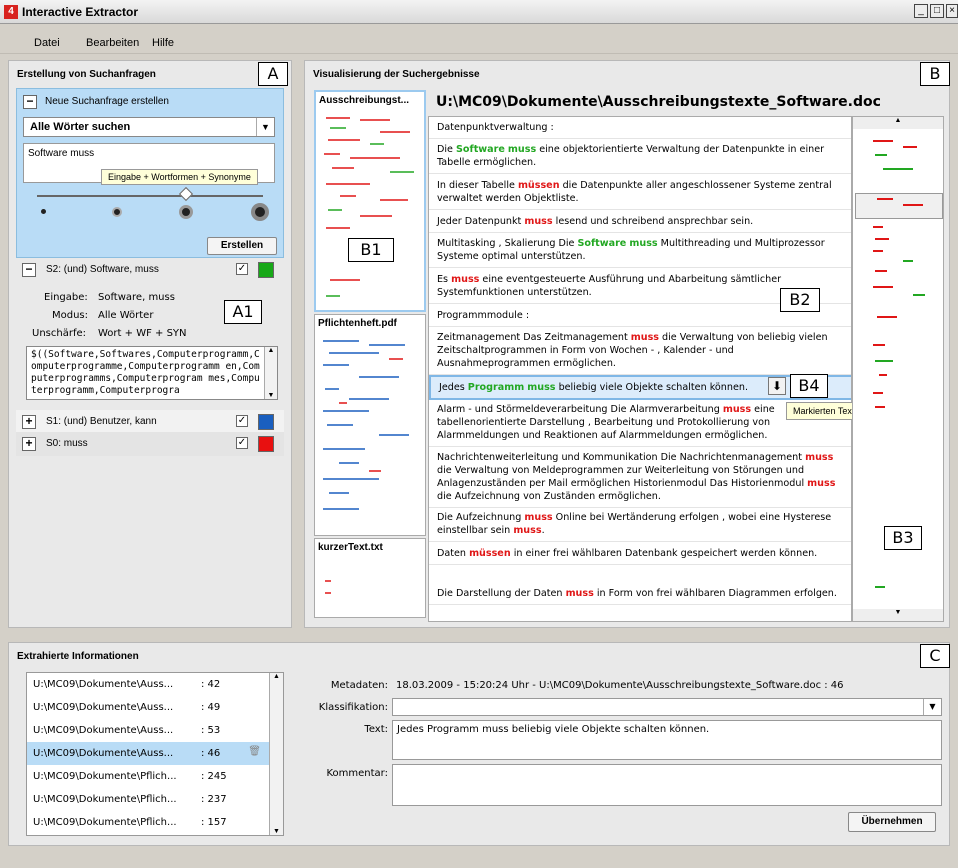 The image size is (958, 868). I want to click on classification-select: ▼, so click(667, 707).